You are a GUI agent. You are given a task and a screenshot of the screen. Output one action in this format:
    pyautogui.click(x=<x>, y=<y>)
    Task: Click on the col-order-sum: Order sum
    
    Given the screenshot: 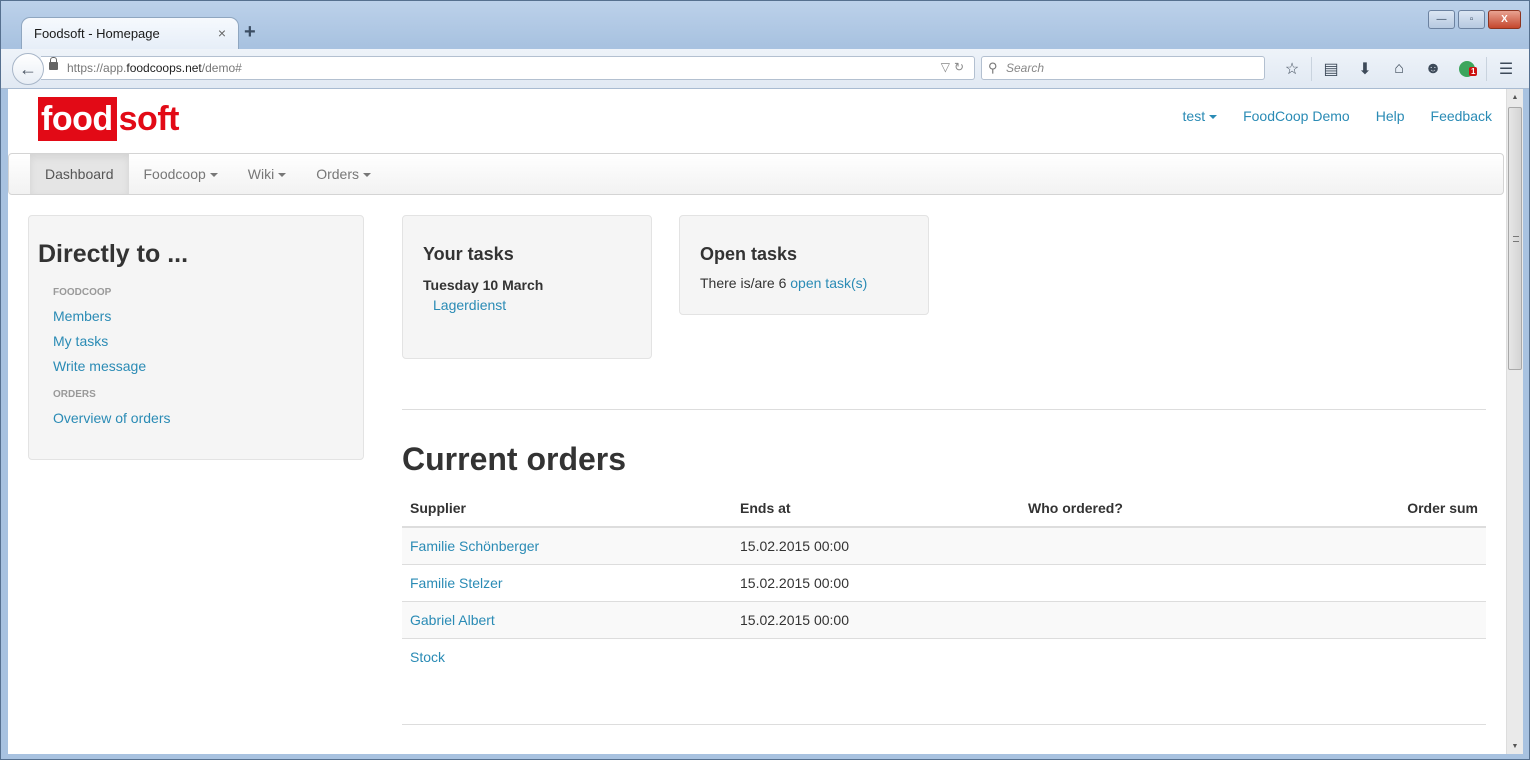 What is the action you would take?
    pyautogui.click(x=1383, y=508)
    